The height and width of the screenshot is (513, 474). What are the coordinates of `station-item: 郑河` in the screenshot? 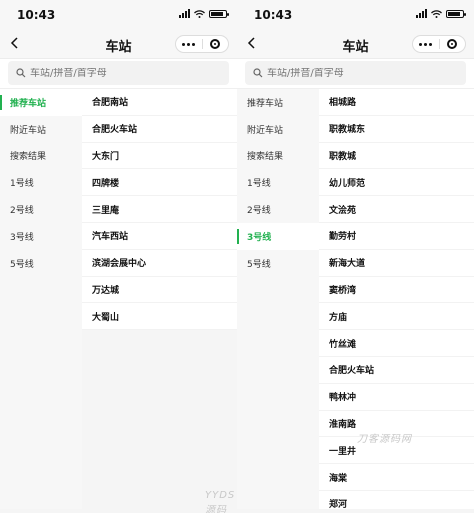 It's located at (396, 502).